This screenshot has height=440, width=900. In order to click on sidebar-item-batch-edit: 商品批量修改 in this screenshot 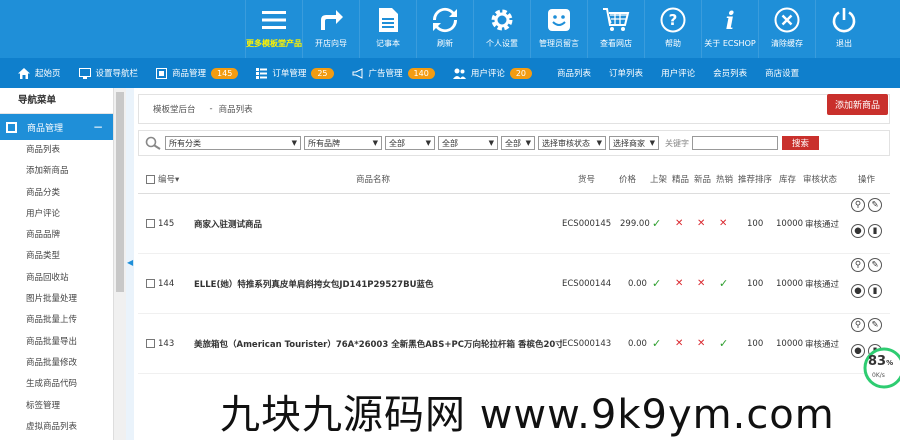, I will do `click(56, 363)`.